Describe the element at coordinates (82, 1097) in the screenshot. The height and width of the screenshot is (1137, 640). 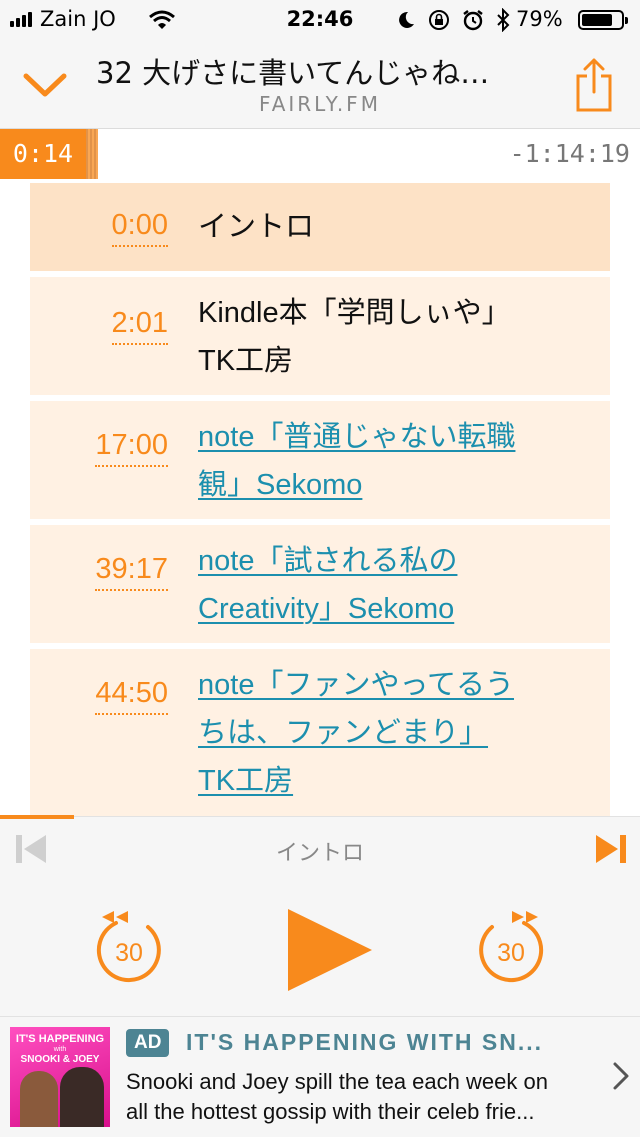
I see `host-photo-right` at that location.